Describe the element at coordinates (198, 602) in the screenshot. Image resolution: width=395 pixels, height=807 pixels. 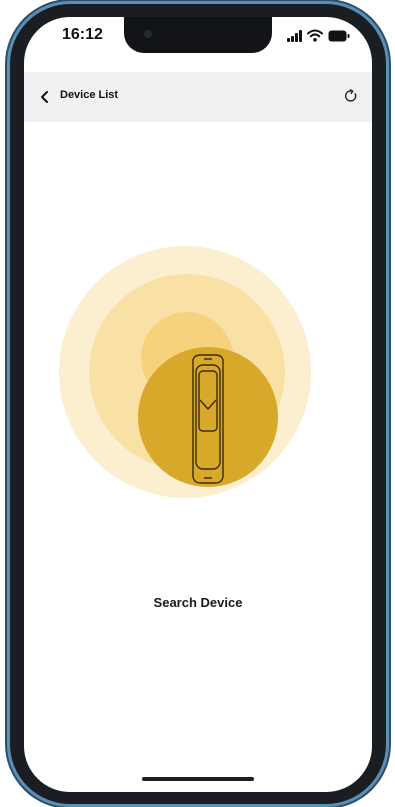
I see `search-device-label: Search Device` at that location.